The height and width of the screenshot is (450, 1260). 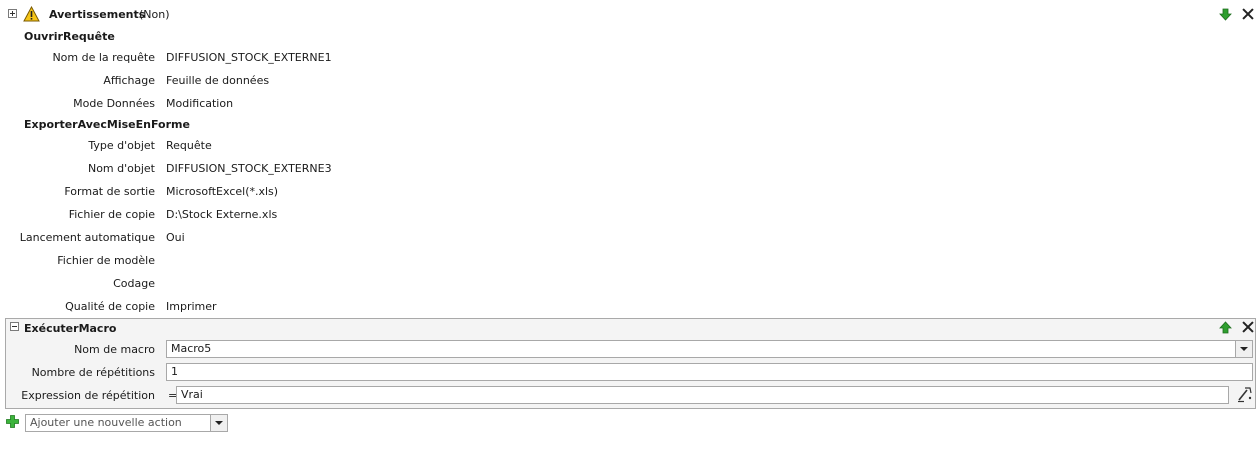 What do you see at coordinates (191, 306) in the screenshot?
I see `field-value: Imprimer` at bounding box center [191, 306].